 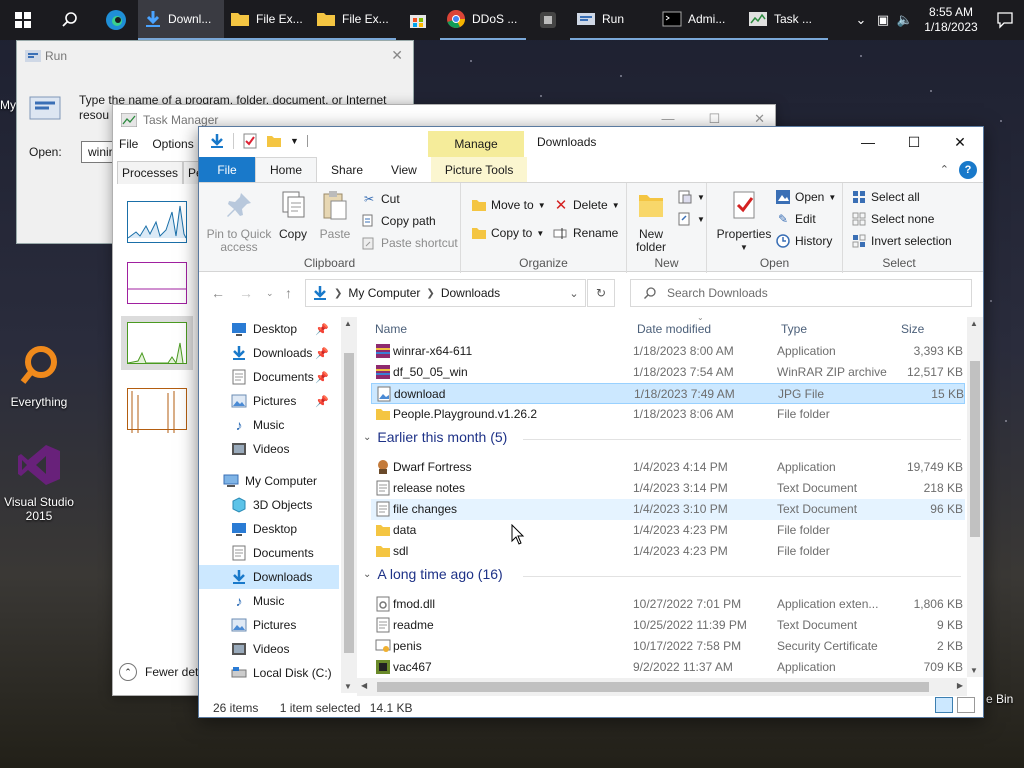 What do you see at coordinates (246, 293) in the screenshot?
I see `forward-arrow-icon: →` at bounding box center [246, 293].